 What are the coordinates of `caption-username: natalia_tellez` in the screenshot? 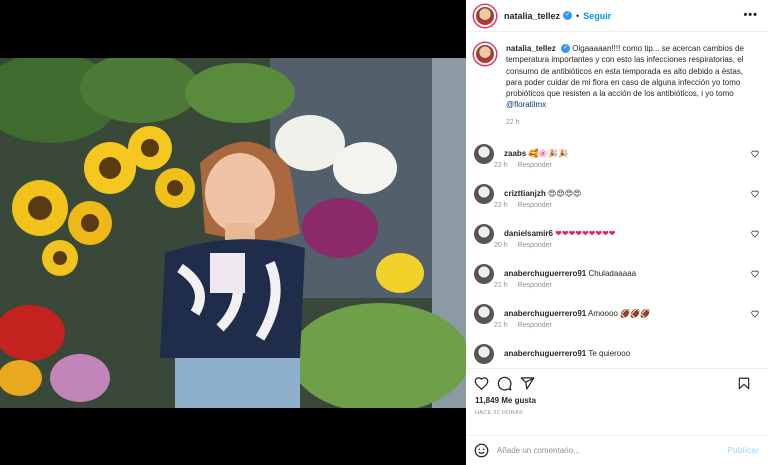 It's located at (531, 48).